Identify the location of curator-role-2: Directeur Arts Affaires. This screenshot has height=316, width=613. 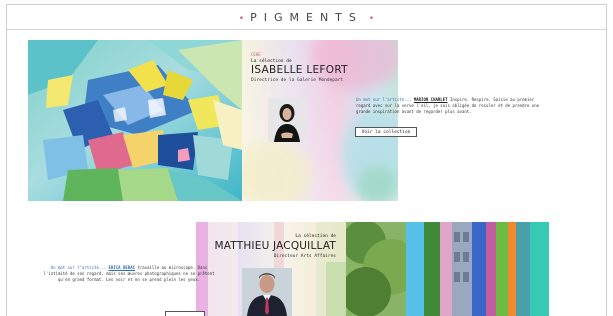
(304, 256).